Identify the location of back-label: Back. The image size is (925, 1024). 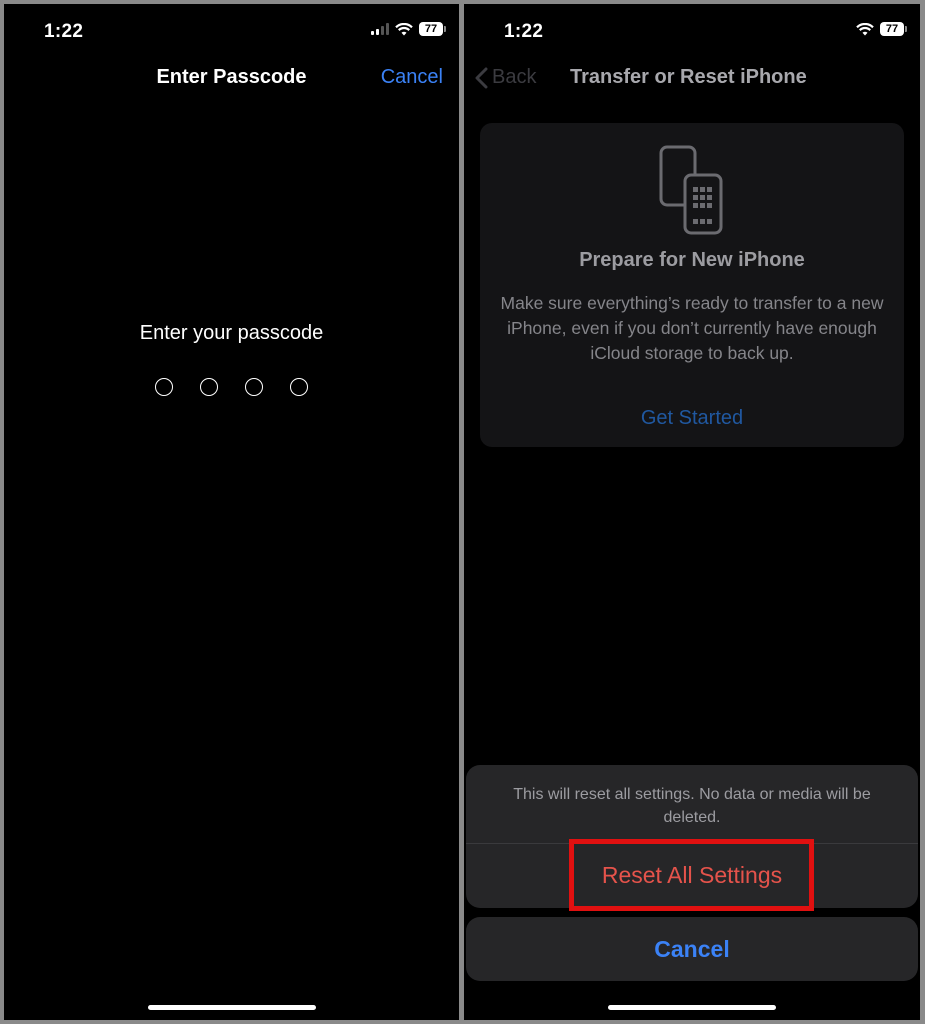
(514, 77).